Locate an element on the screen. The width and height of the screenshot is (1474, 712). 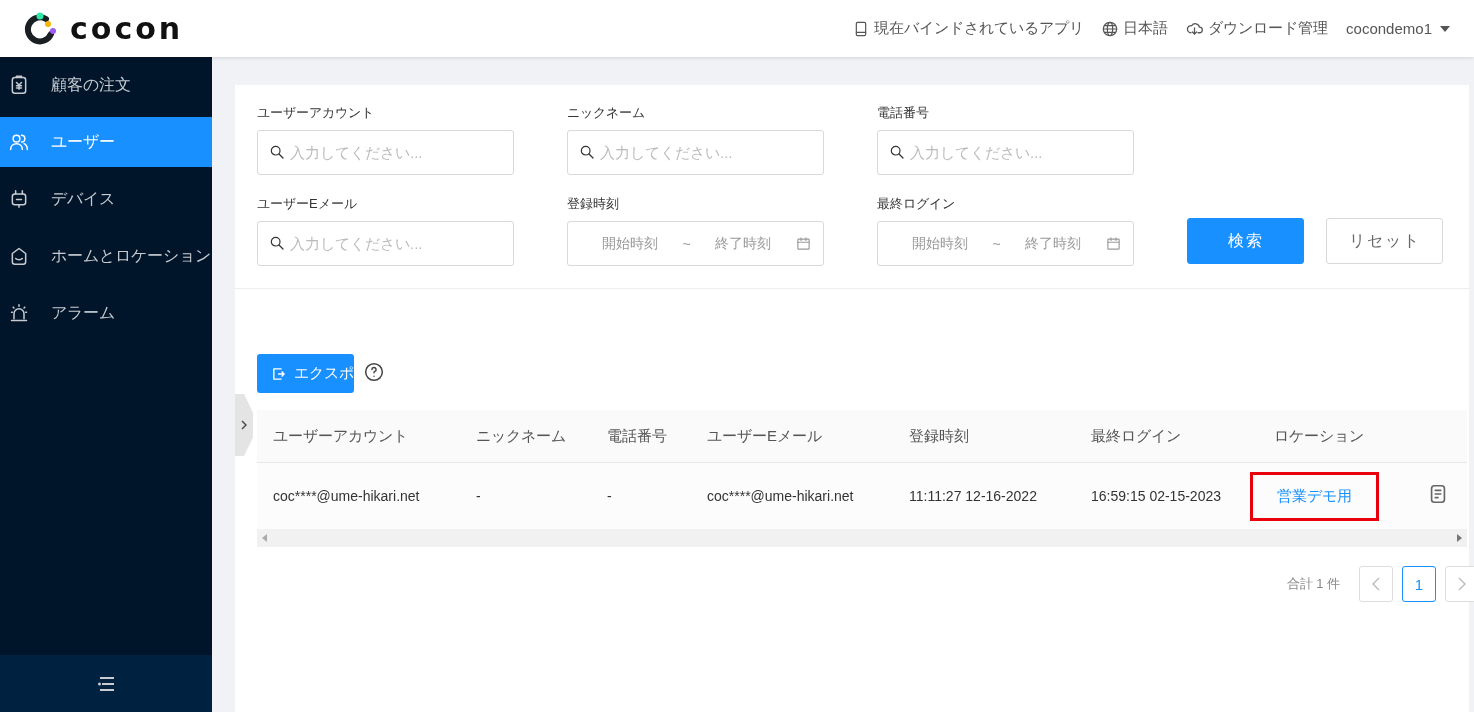
chevron-left-icon is located at coordinates (1376, 584).